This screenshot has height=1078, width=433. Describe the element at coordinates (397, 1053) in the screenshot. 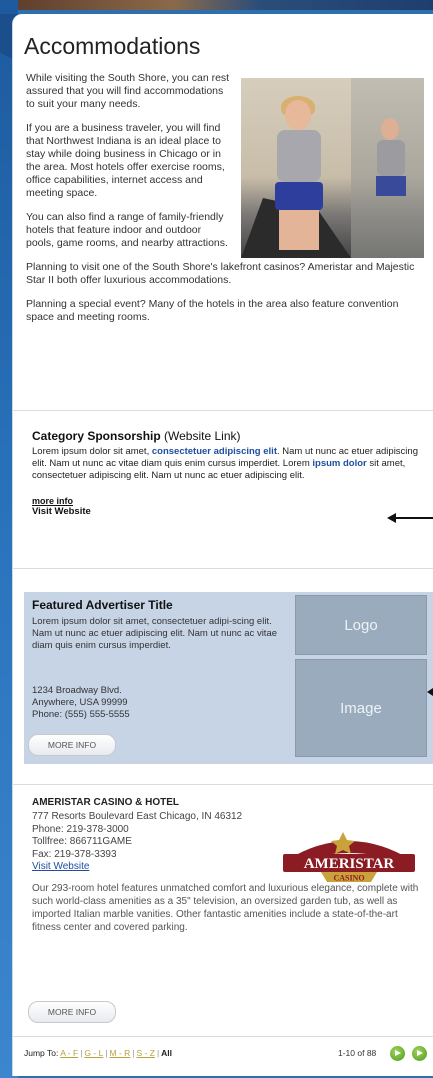

I see `page-back-icon` at that location.